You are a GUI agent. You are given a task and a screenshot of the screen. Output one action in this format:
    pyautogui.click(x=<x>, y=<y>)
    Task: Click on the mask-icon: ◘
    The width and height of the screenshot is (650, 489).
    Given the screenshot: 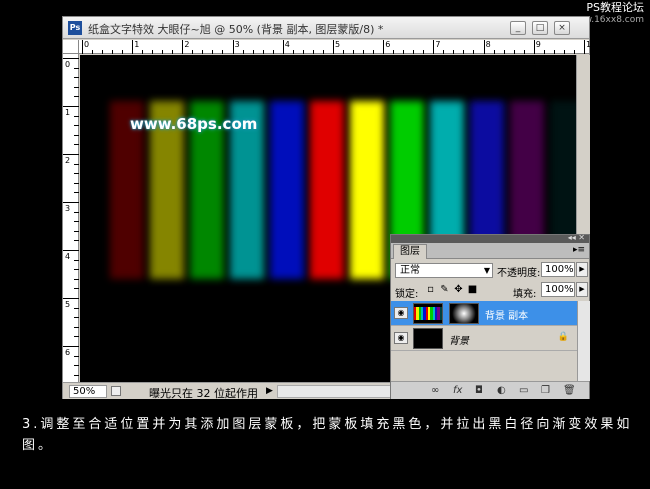 What is the action you would take?
    pyautogui.click(x=479, y=390)
    